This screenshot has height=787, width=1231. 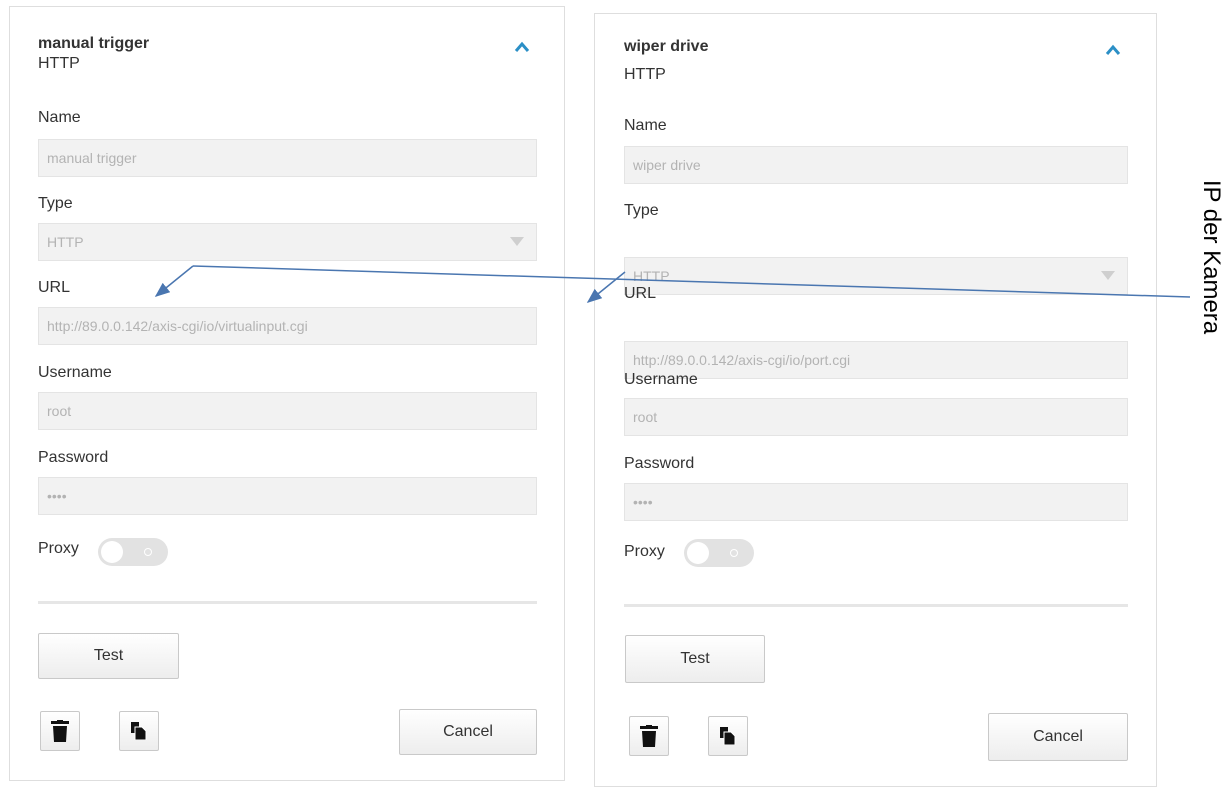 What do you see at coordinates (94, 43) in the screenshot?
I see `panel-title: manual trigger` at bounding box center [94, 43].